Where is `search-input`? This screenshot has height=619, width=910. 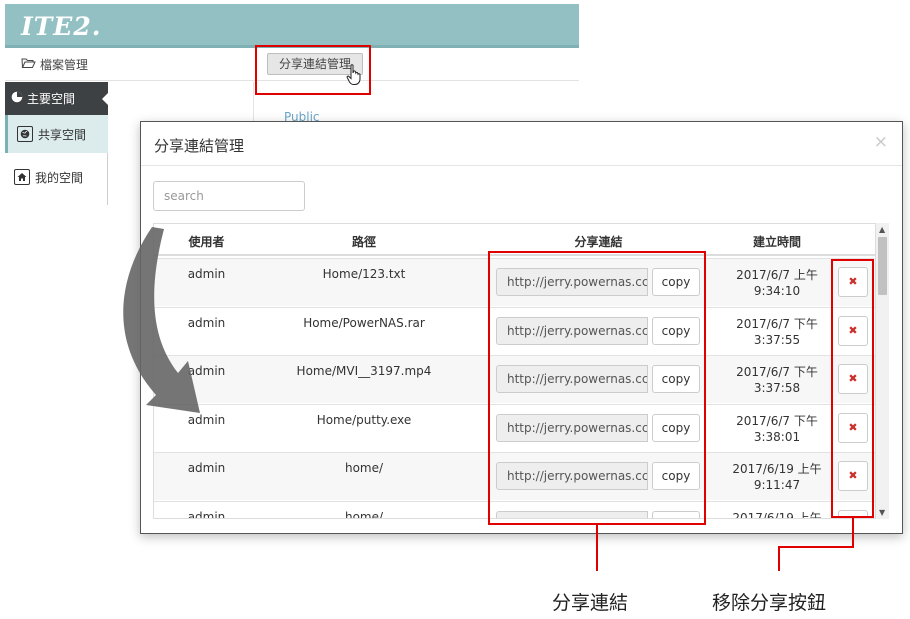
search-input is located at coordinates (229, 196).